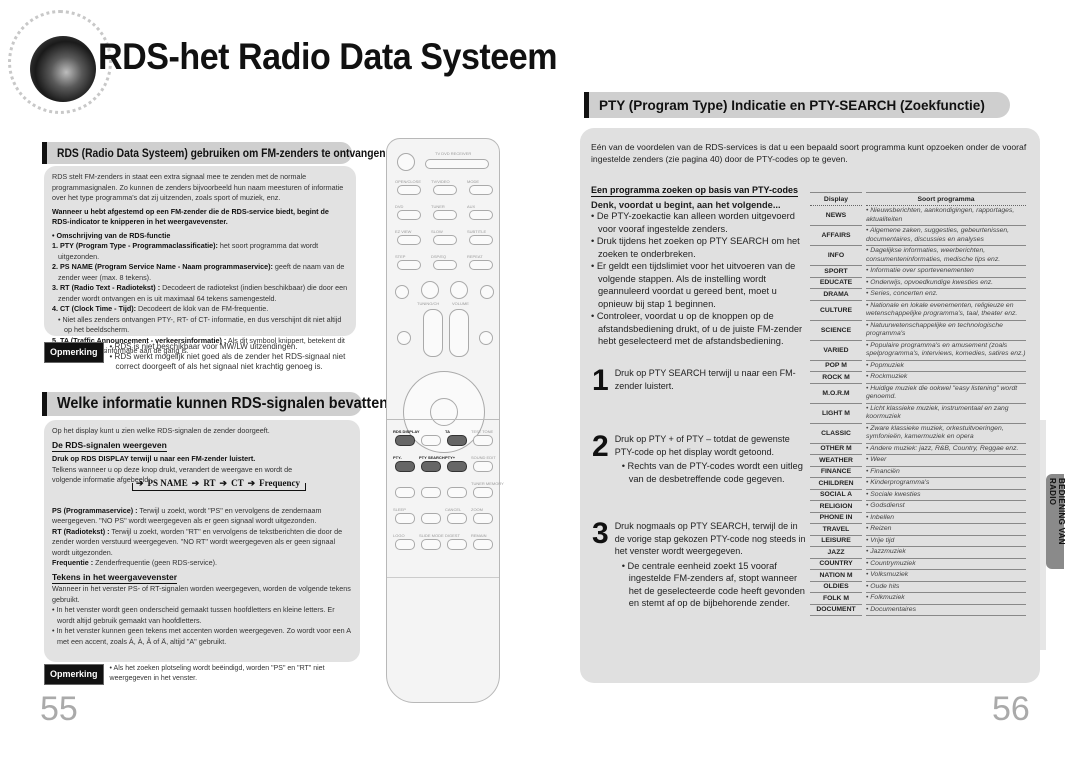 Image resolution: width=1080 pixels, height=763 pixels. I want to click on remote-key-label: REMAIN, so click(479, 535).